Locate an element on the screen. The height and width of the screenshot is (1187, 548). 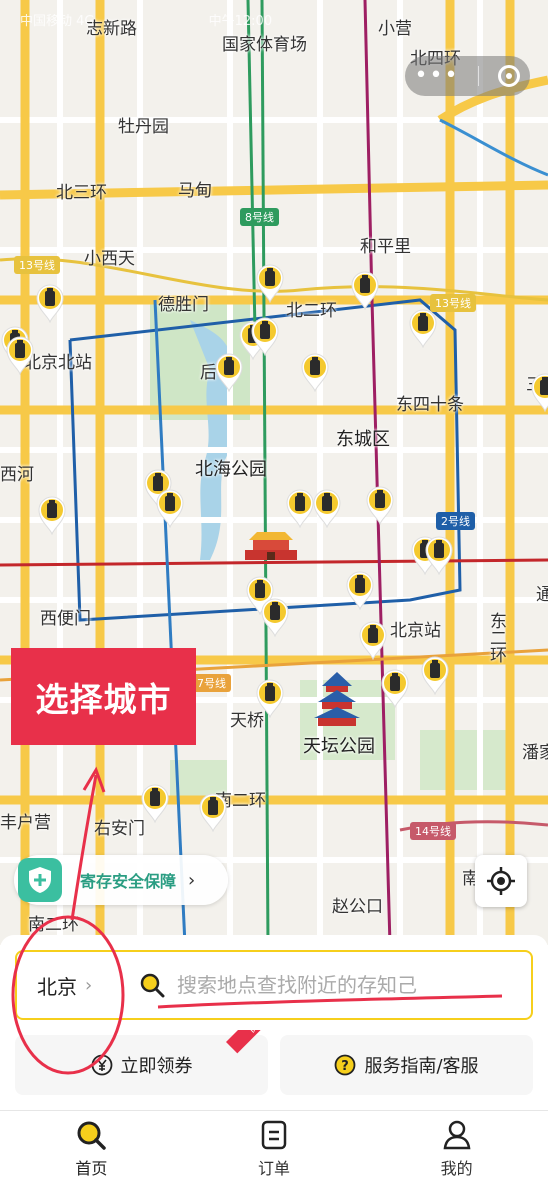
map-label: 北海公园 is located at coordinates (231, 469).